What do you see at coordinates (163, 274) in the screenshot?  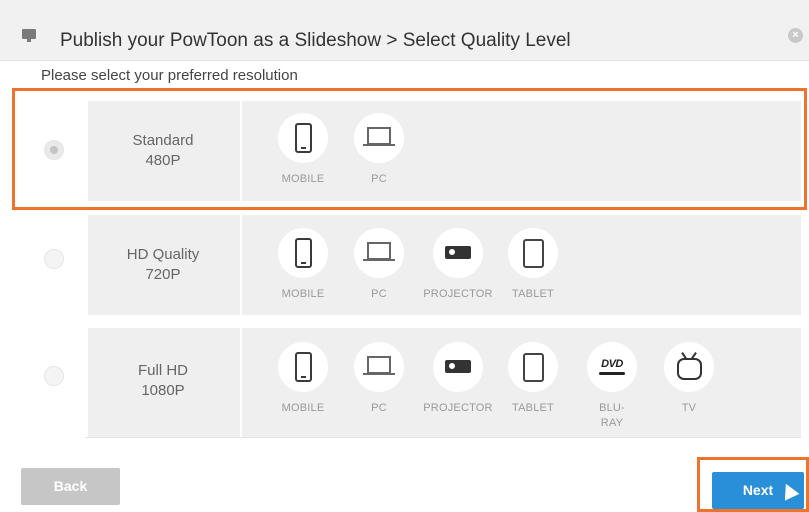 I see `quality-resolution: 720P` at bounding box center [163, 274].